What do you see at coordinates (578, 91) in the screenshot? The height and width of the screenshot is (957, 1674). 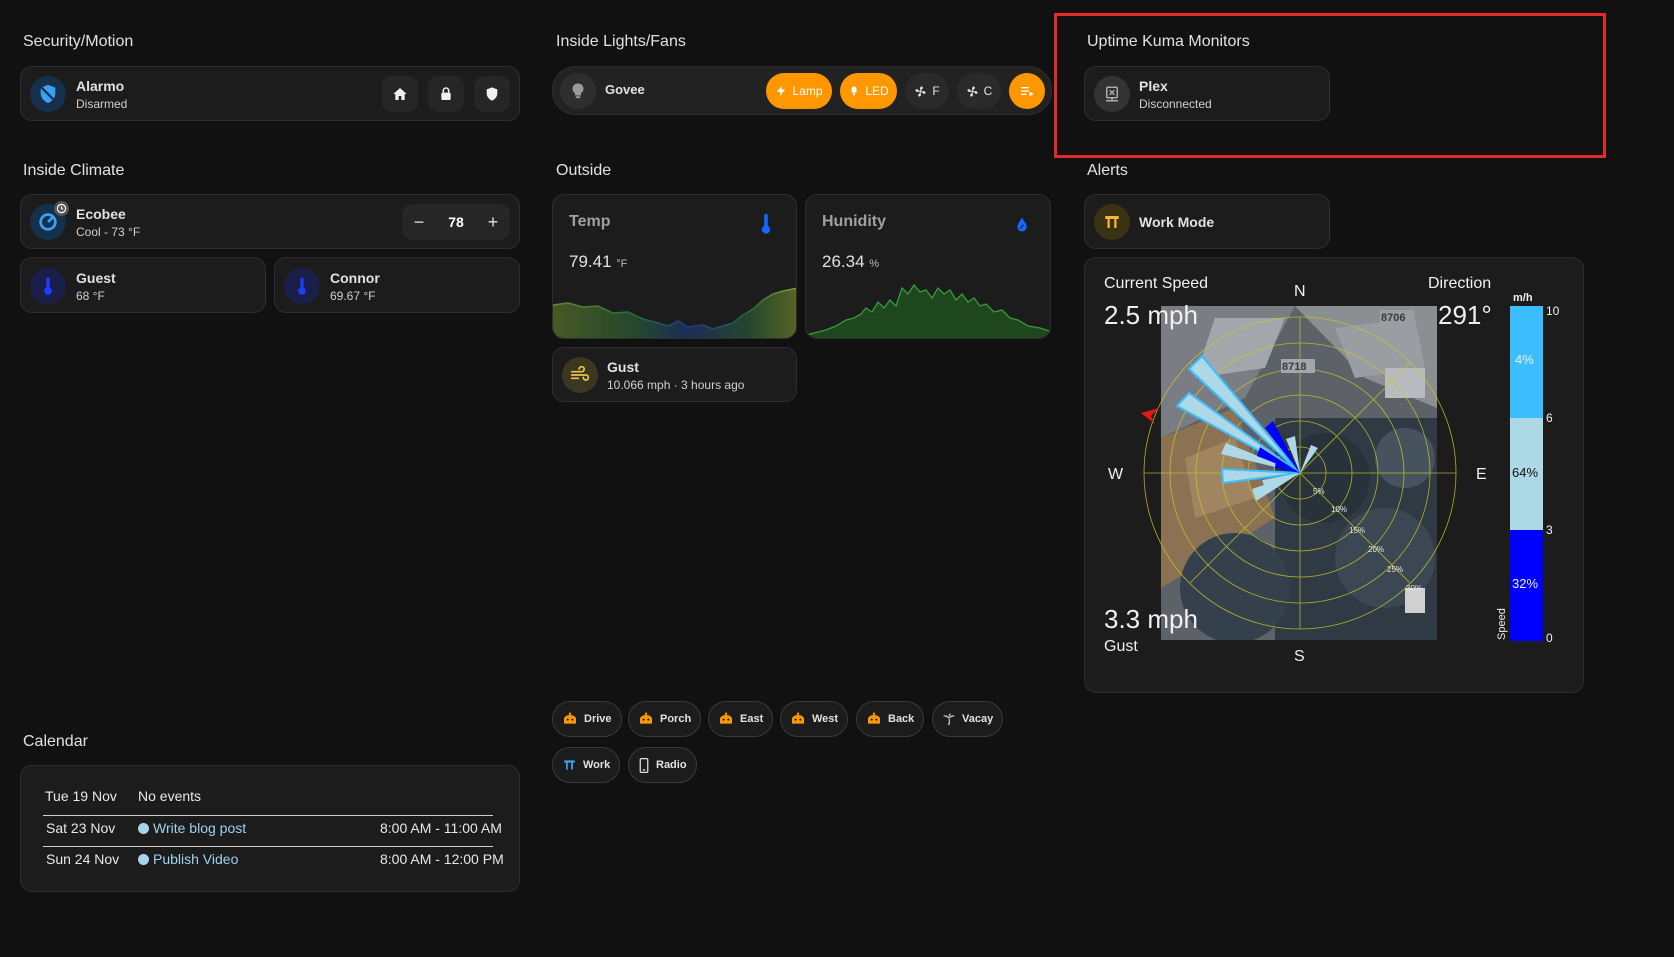 I see `lightbulb-icon` at bounding box center [578, 91].